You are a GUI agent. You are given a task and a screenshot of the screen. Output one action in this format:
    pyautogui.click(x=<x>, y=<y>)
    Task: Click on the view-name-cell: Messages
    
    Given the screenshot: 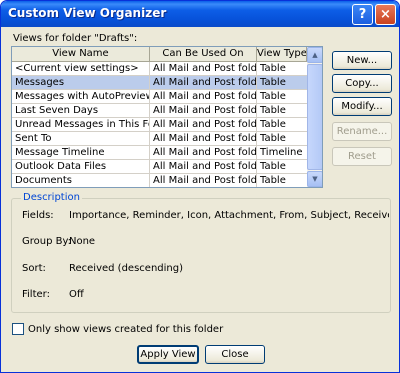 What is the action you would take?
    pyautogui.click(x=81, y=83)
    